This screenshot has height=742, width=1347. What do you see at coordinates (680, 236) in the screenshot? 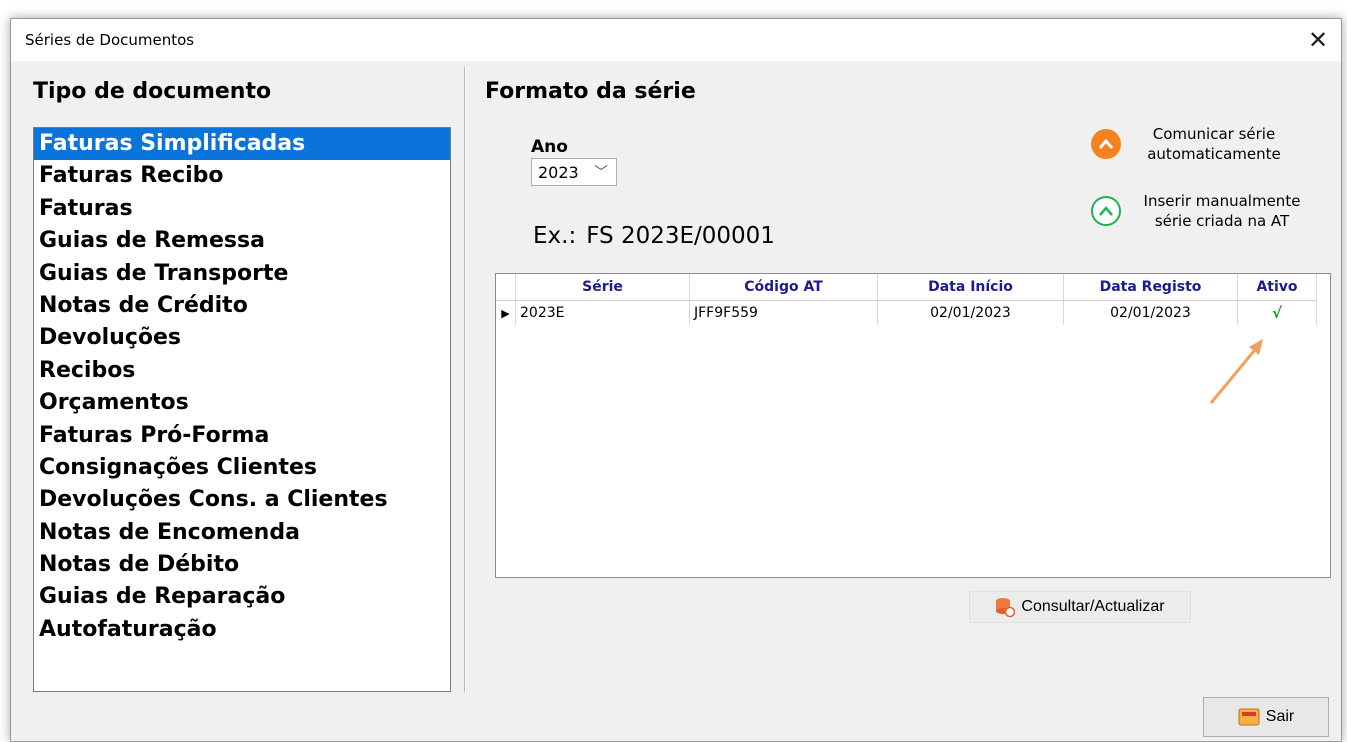
I see `example-code: FS 2023E/00001` at bounding box center [680, 236].